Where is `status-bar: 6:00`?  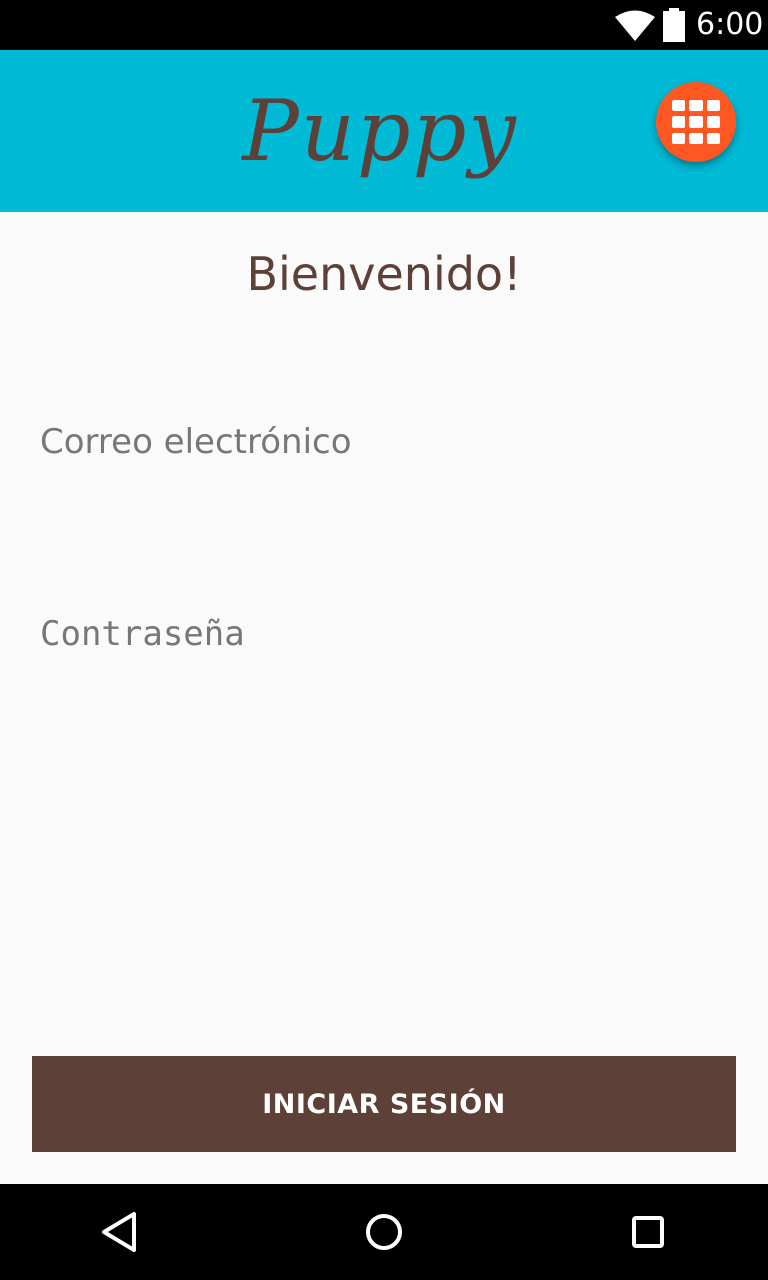
status-bar: 6:00 is located at coordinates (384, 25).